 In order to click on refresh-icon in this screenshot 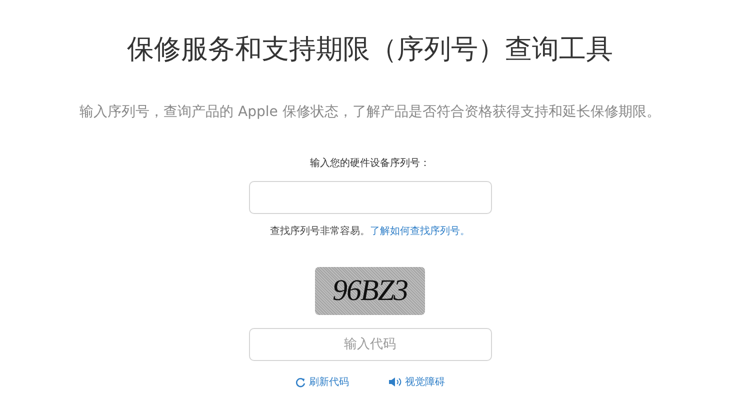, I will do `click(300, 382)`.